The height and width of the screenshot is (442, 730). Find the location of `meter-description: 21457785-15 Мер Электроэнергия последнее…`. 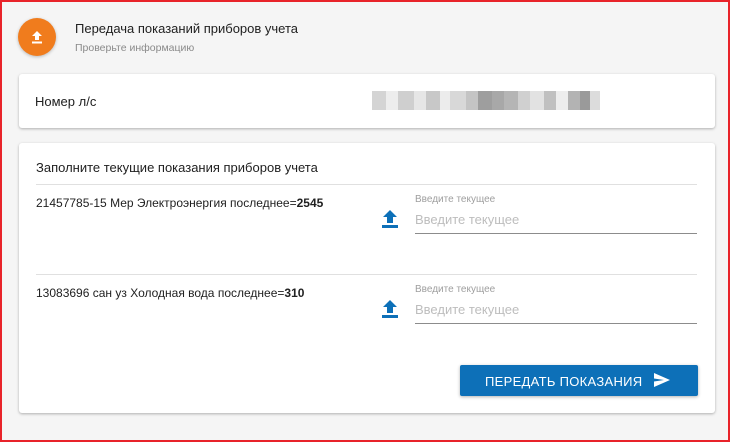

meter-description: 21457785-15 Мер Электроэнергия последнее… is located at coordinates (180, 203).